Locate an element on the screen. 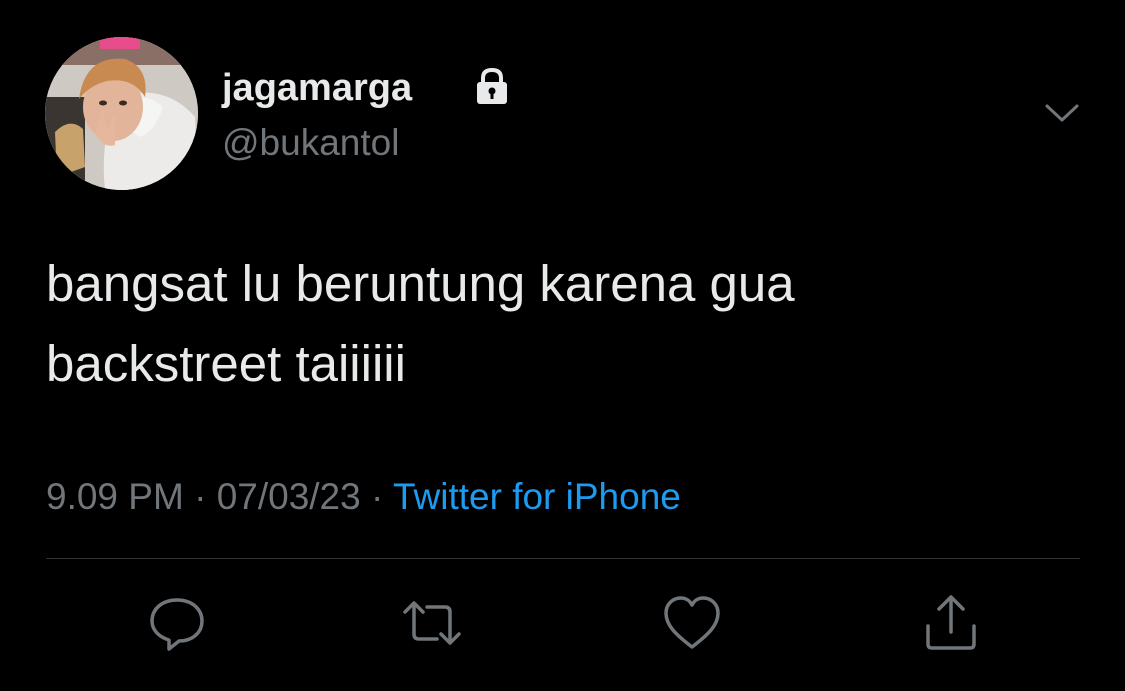 The image size is (1125, 691). tweet-meta: 9.09 PM · 07/03/23 · Twitter for iPhone is located at coordinates (363, 497).